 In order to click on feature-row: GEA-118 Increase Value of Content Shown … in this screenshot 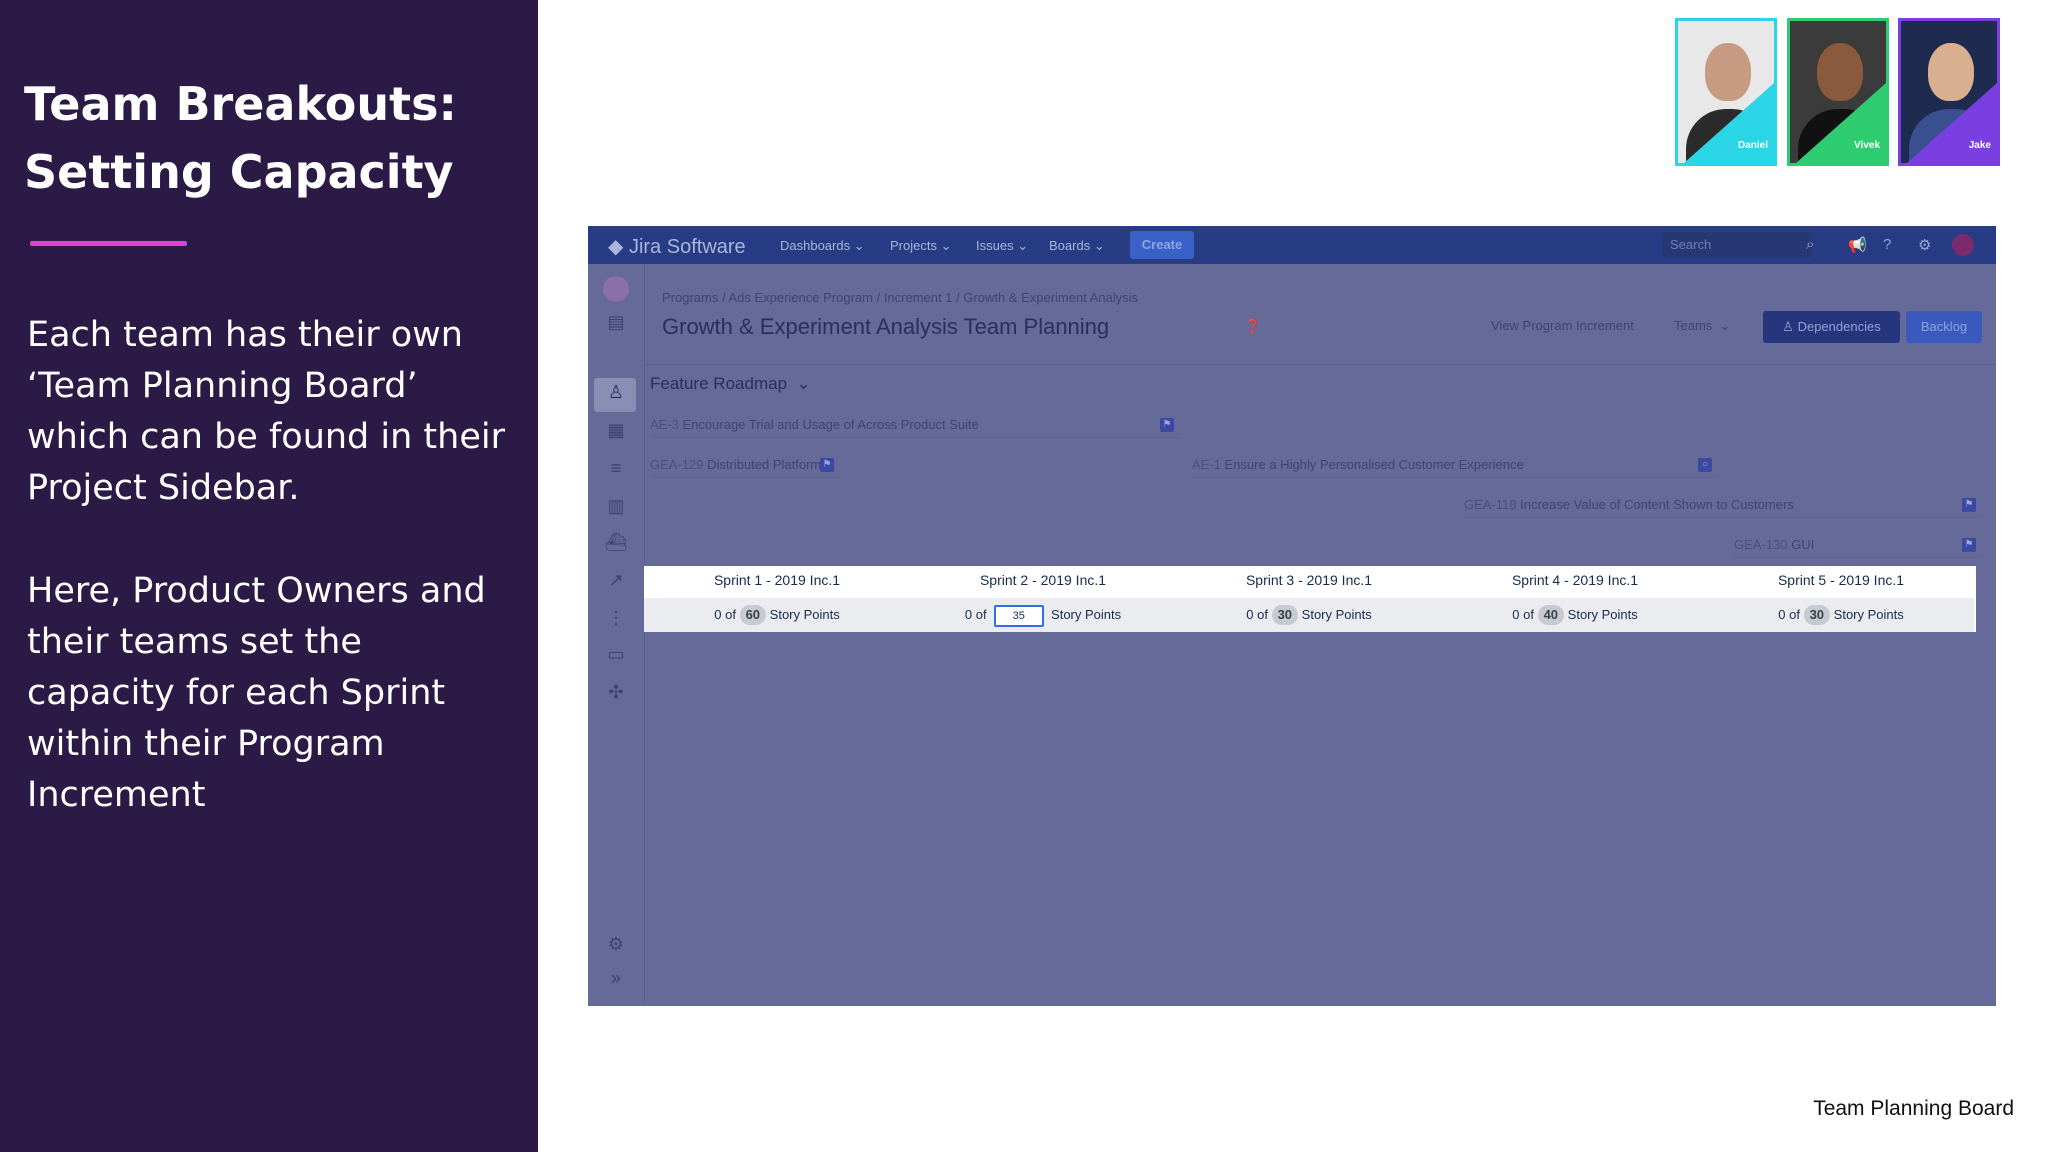, I will do `click(1723, 505)`.